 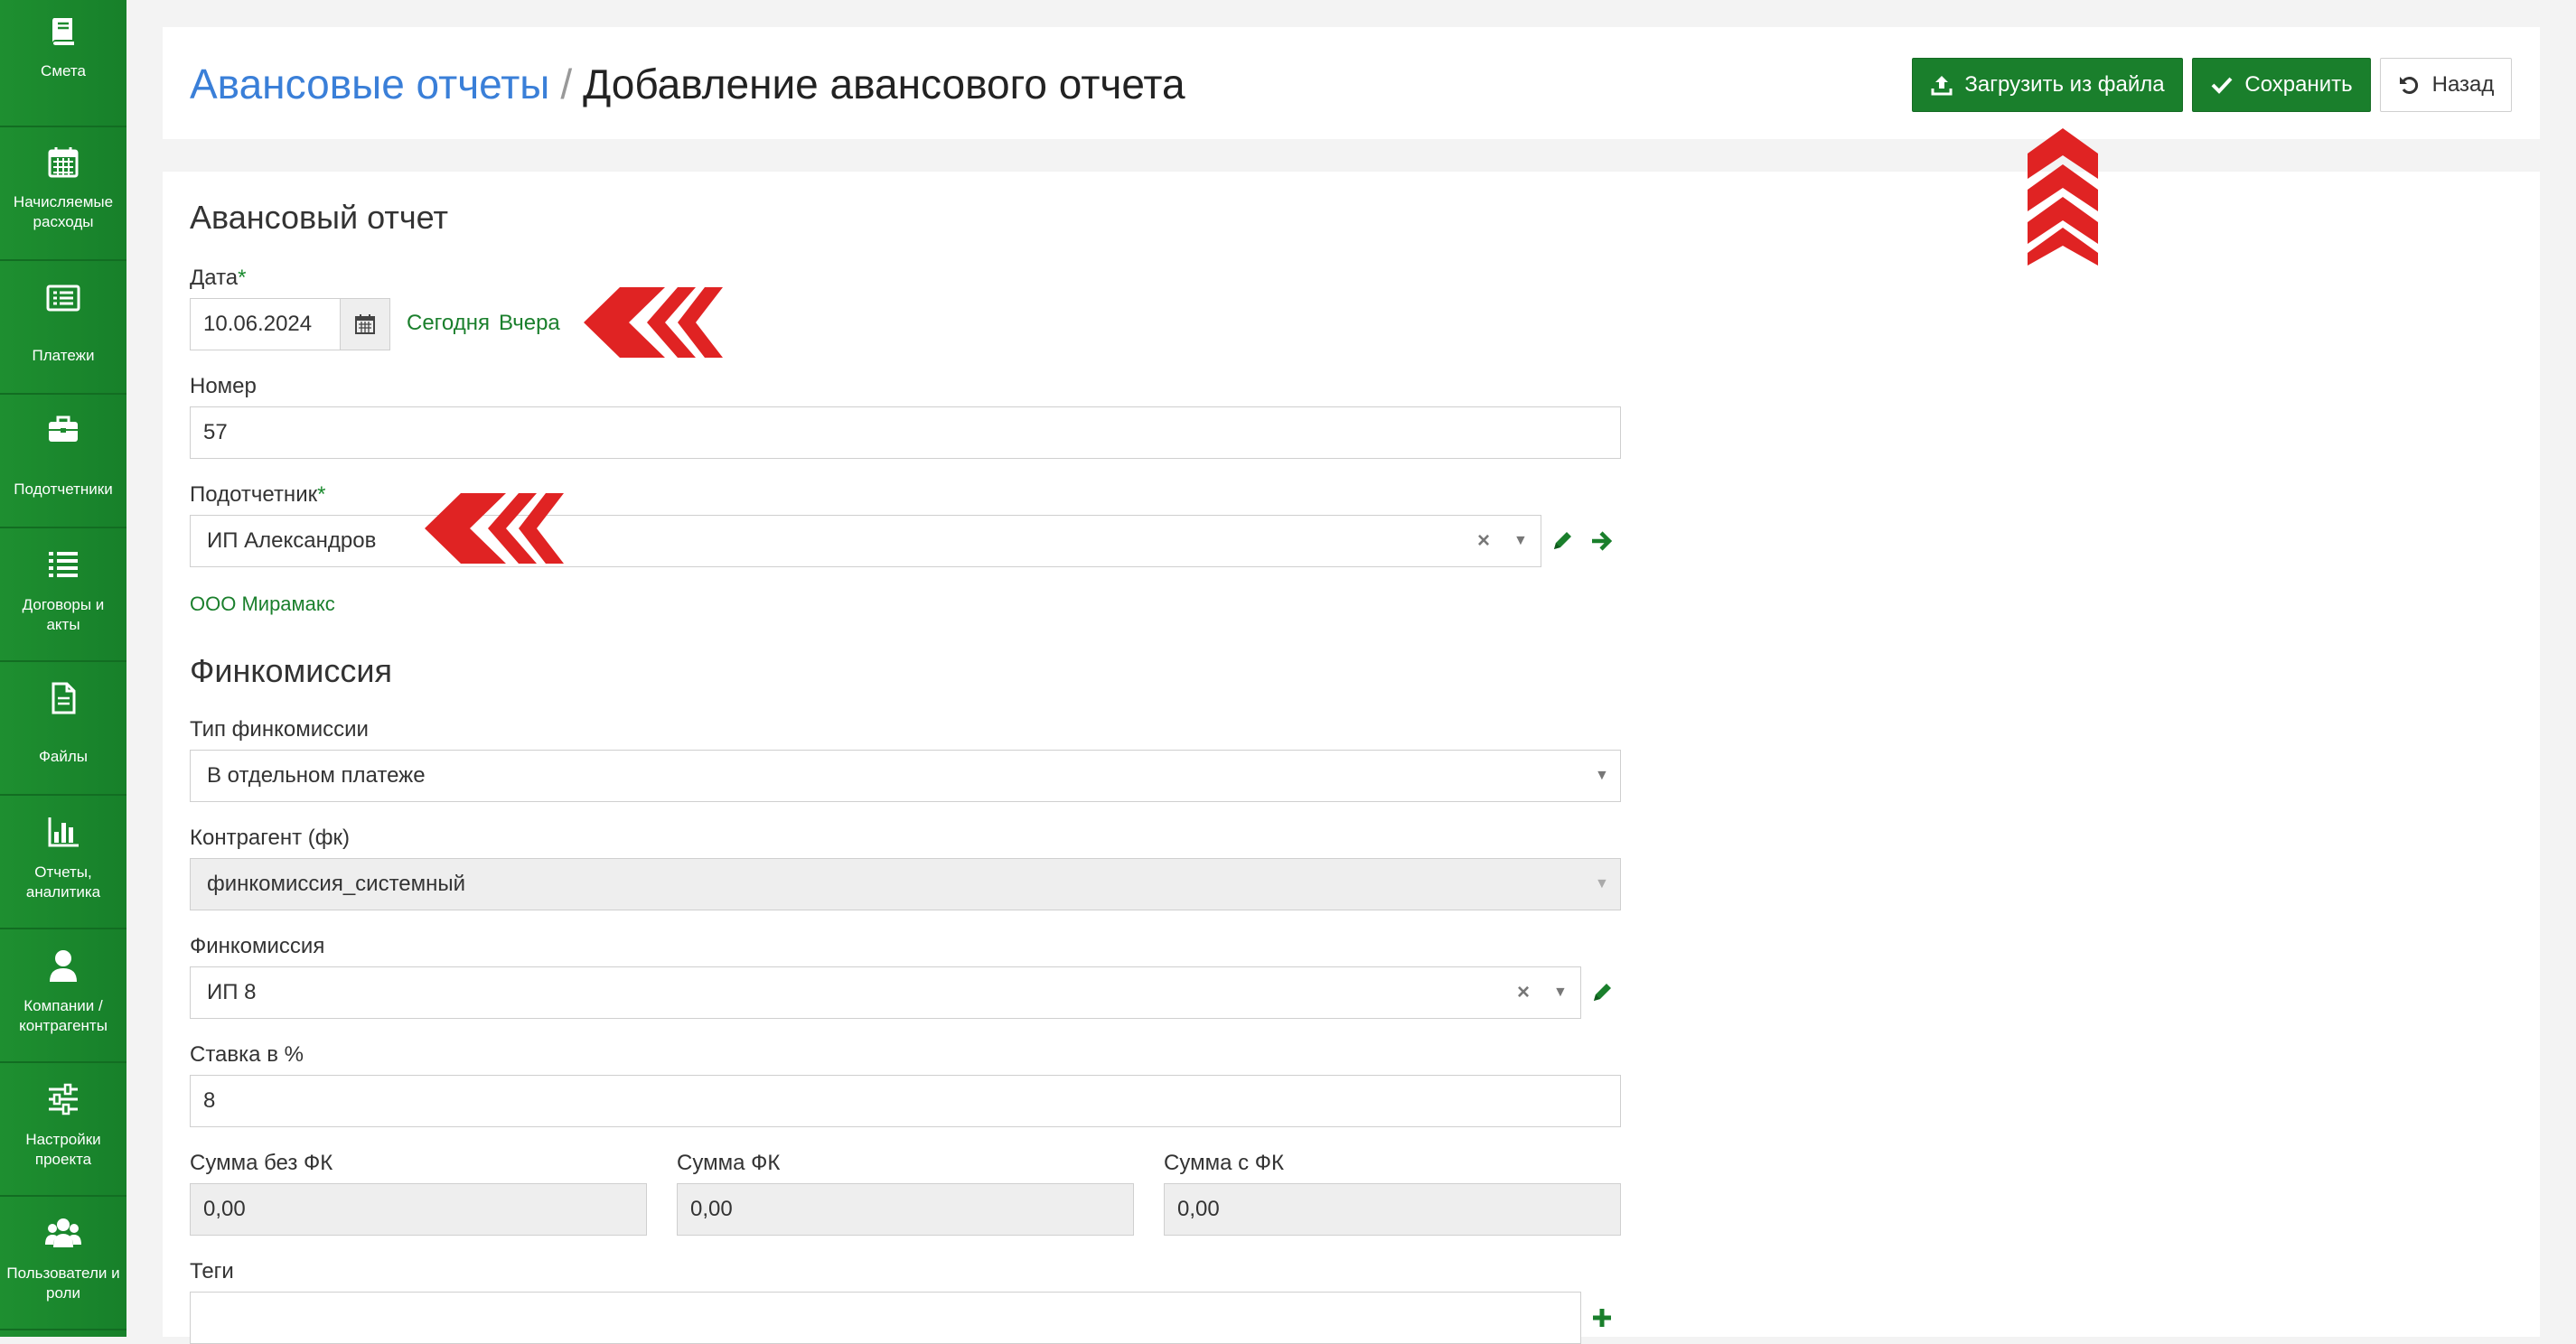 What do you see at coordinates (63, 355) in the screenshot?
I see `sidebar-item-label: Платежи` at bounding box center [63, 355].